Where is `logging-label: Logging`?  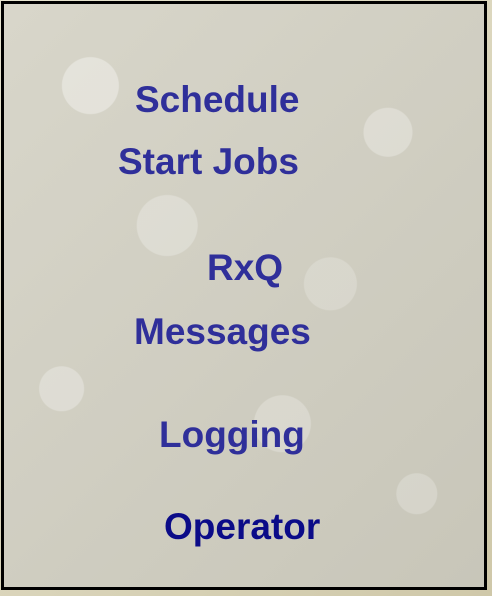
logging-label: Logging is located at coordinates (232, 434).